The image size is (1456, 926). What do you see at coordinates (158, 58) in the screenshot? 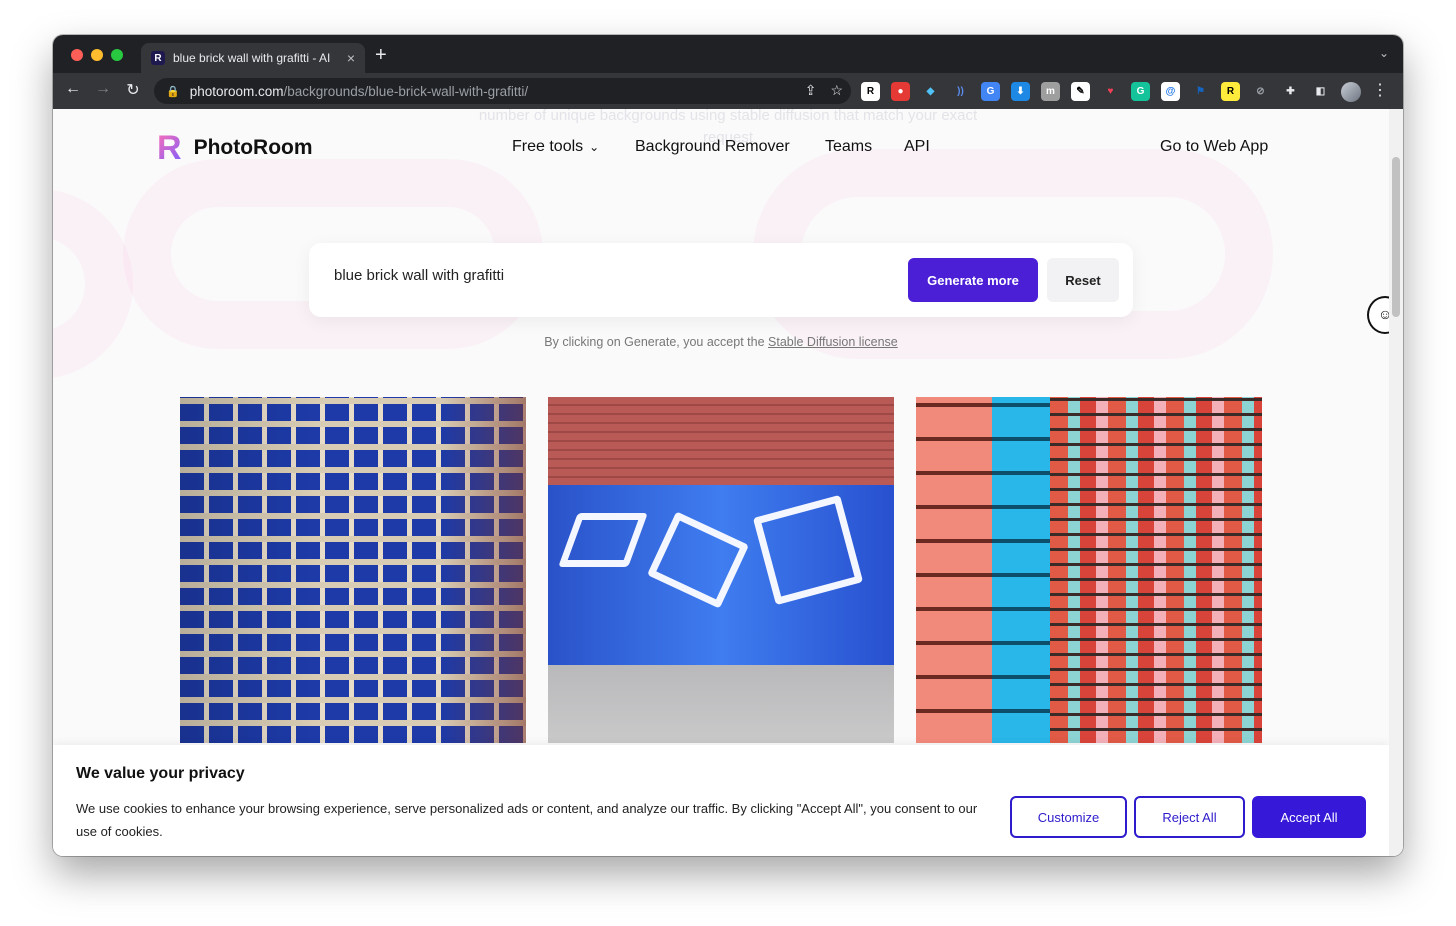
I see `photoroom-favicon-icon: R` at bounding box center [158, 58].